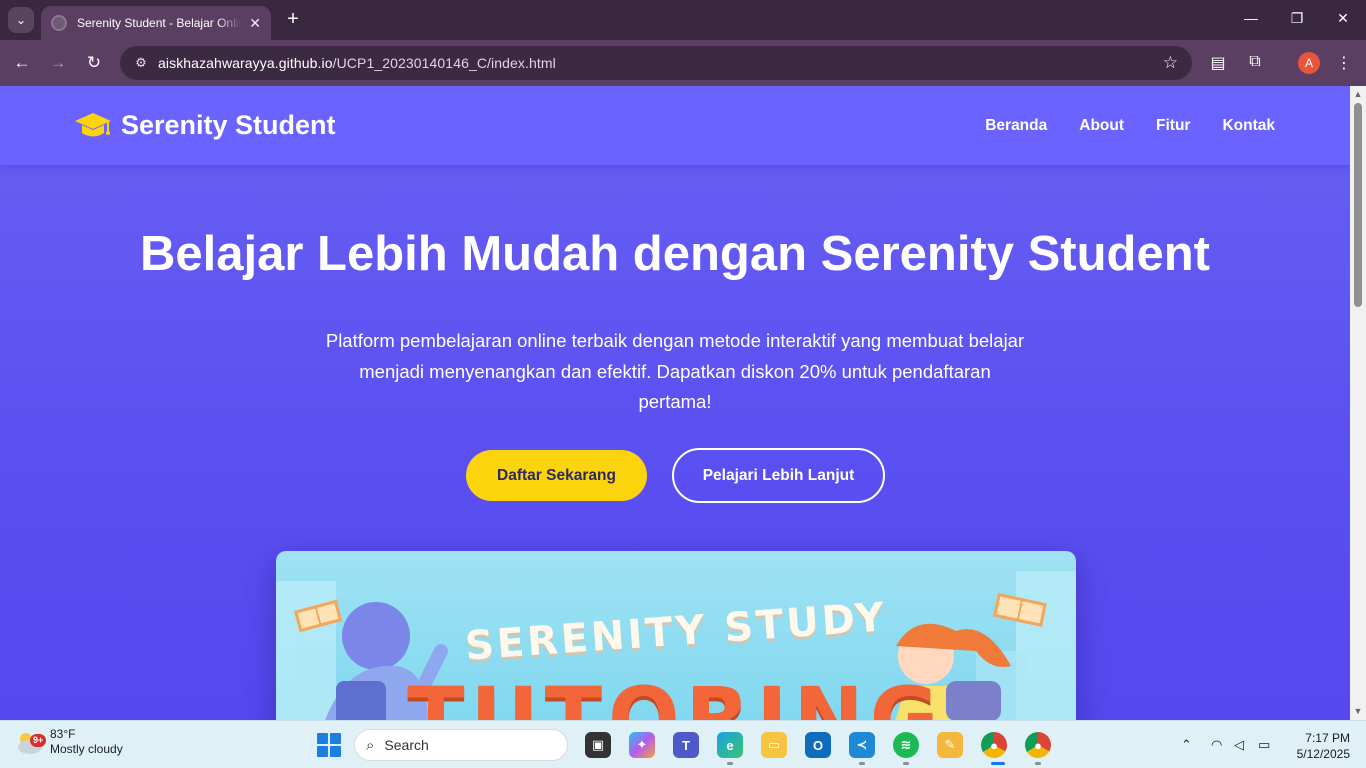 The width and height of the screenshot is (1366, 768). I want to click on chevron-down-icon: ⌄, so click(21, 20).